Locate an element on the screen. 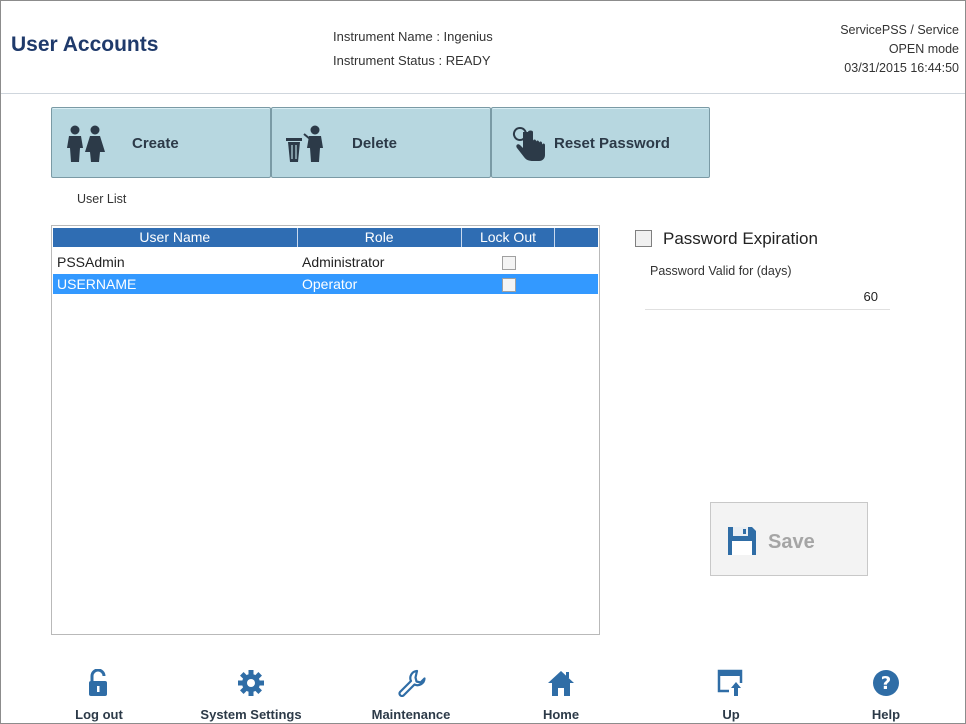  home-button: Home is located at coordinates (561, 696).